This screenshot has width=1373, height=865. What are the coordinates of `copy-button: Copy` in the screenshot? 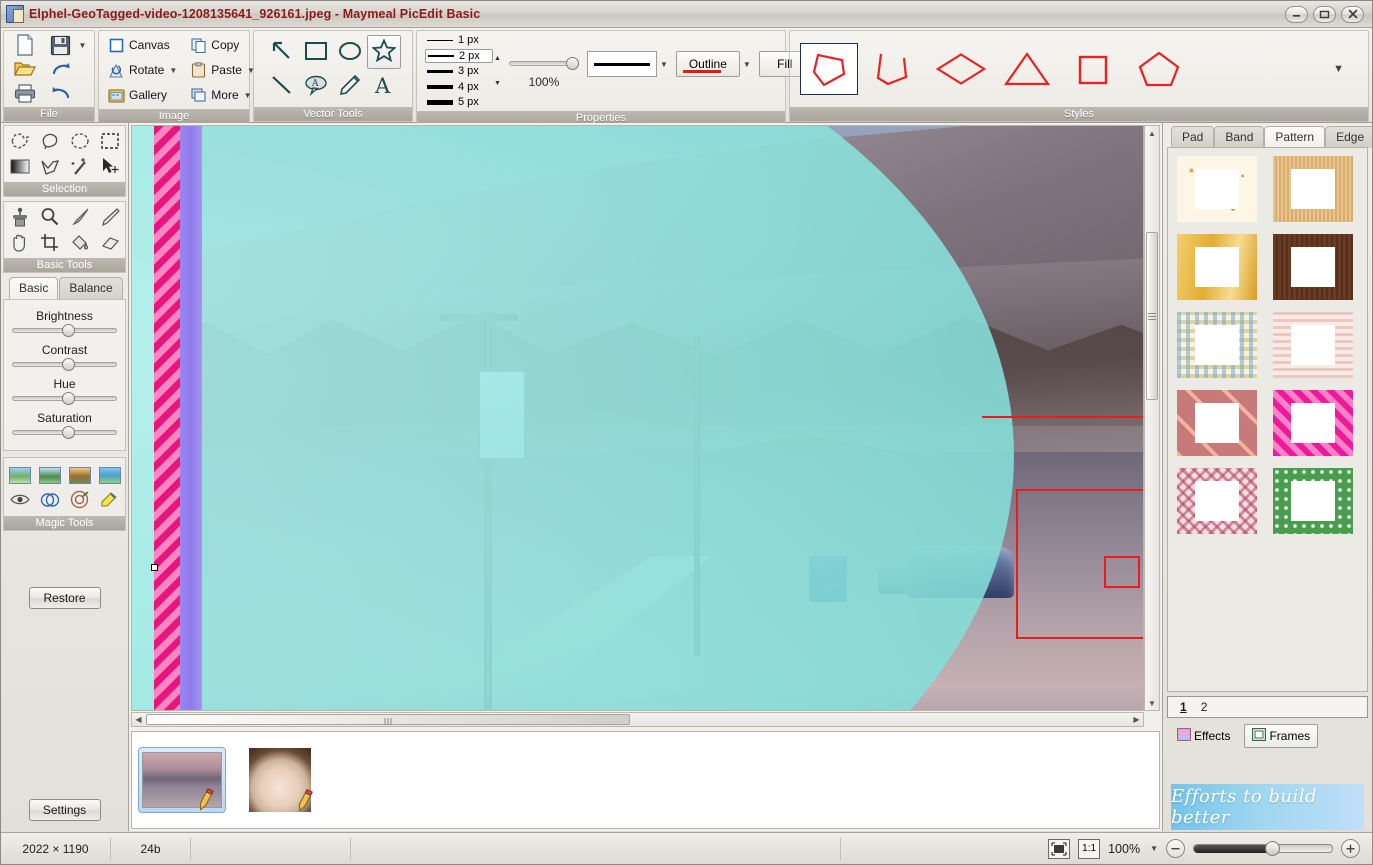 It's located at (222, 45).